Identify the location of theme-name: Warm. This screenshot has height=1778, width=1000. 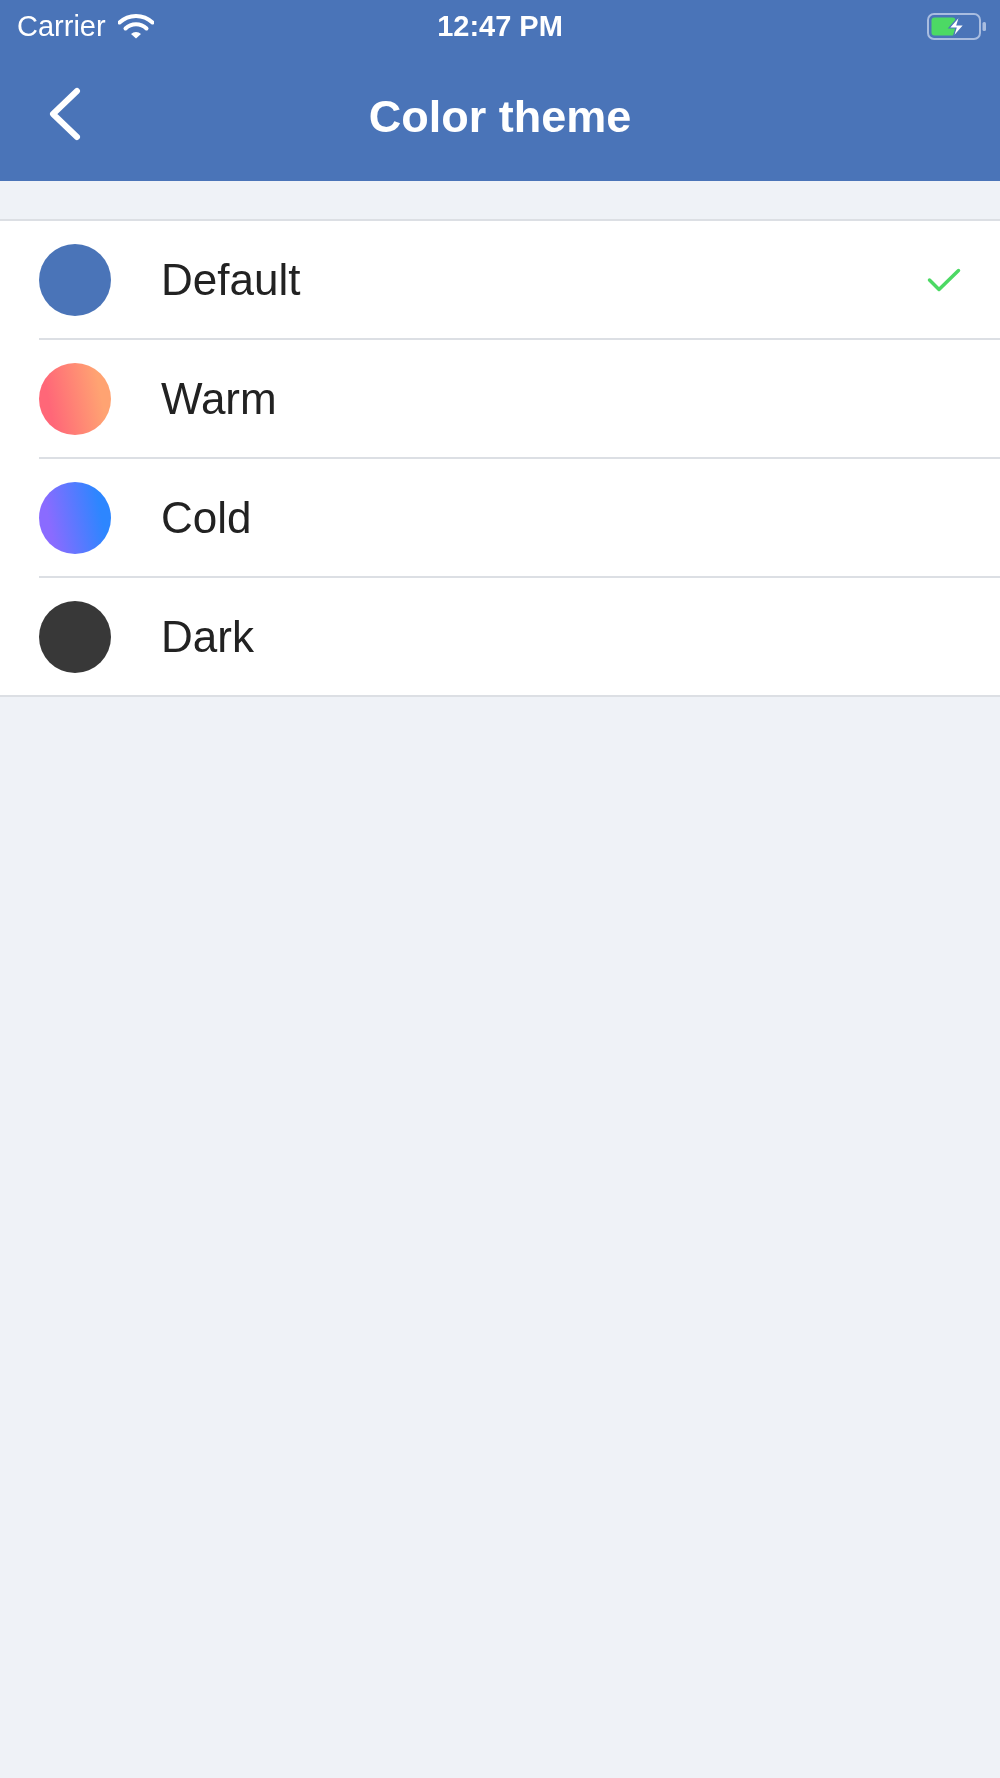
(219, 398).